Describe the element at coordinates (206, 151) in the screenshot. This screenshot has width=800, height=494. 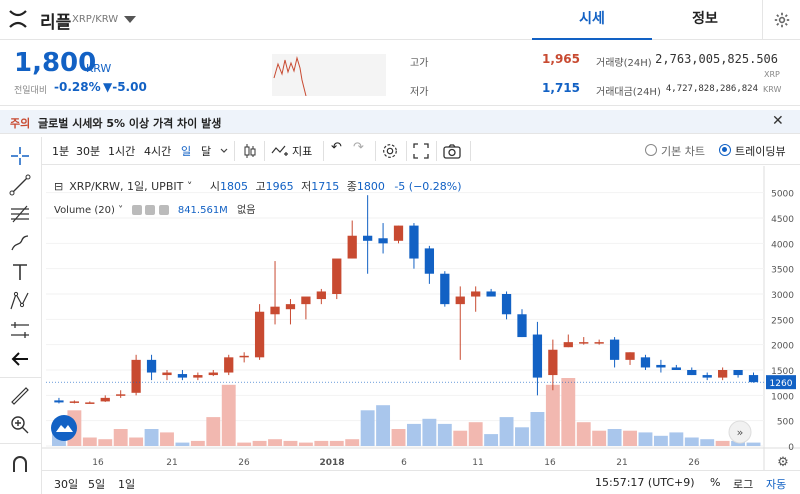
I see `interval-month: 달` at that location.